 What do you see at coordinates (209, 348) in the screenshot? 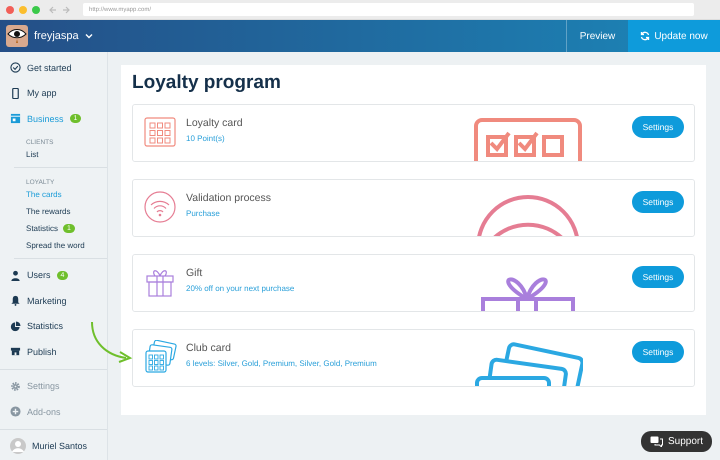
I see `card-title: Club card` at bounding box center [209, 348].